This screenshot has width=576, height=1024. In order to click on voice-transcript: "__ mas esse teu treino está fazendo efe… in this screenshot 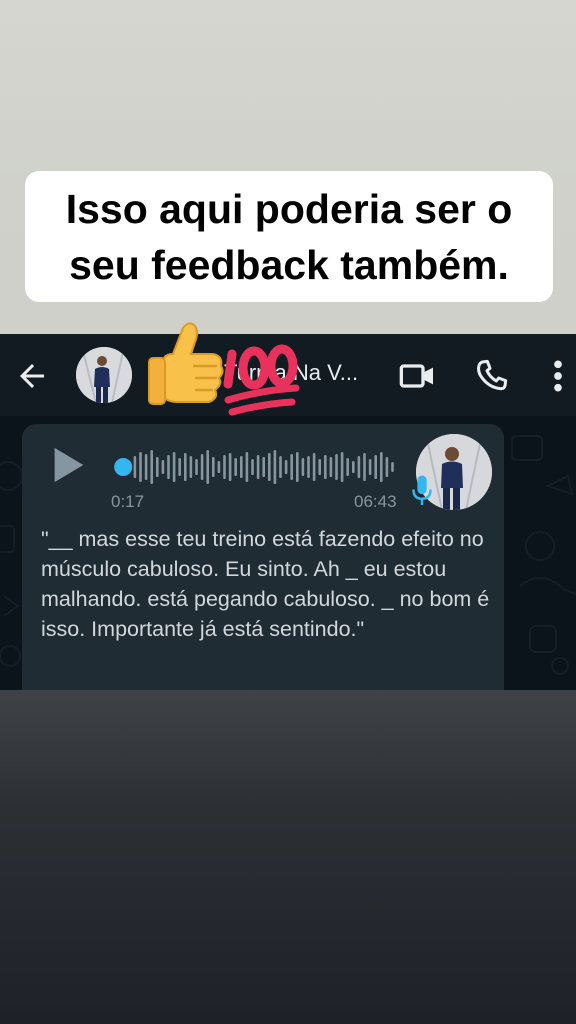, I will do `click(265, 584)`.